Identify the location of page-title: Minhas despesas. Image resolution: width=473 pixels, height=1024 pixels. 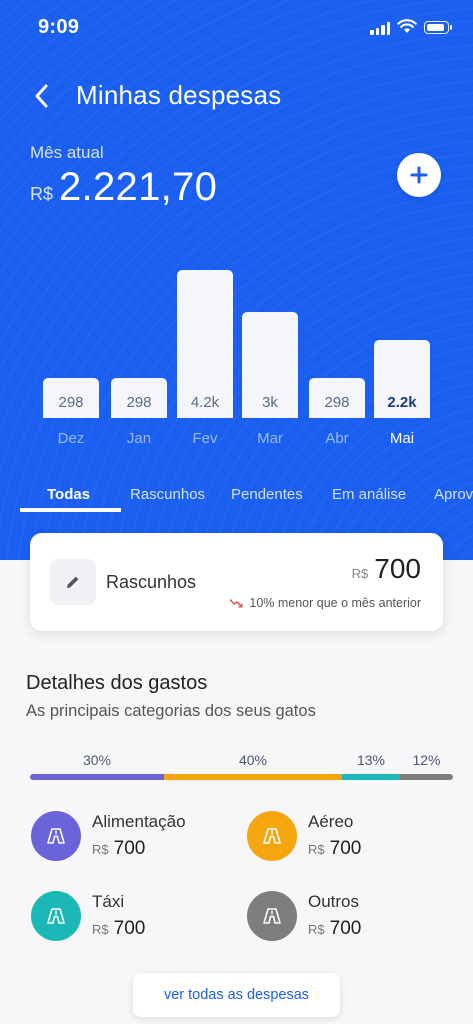
(179, 95).